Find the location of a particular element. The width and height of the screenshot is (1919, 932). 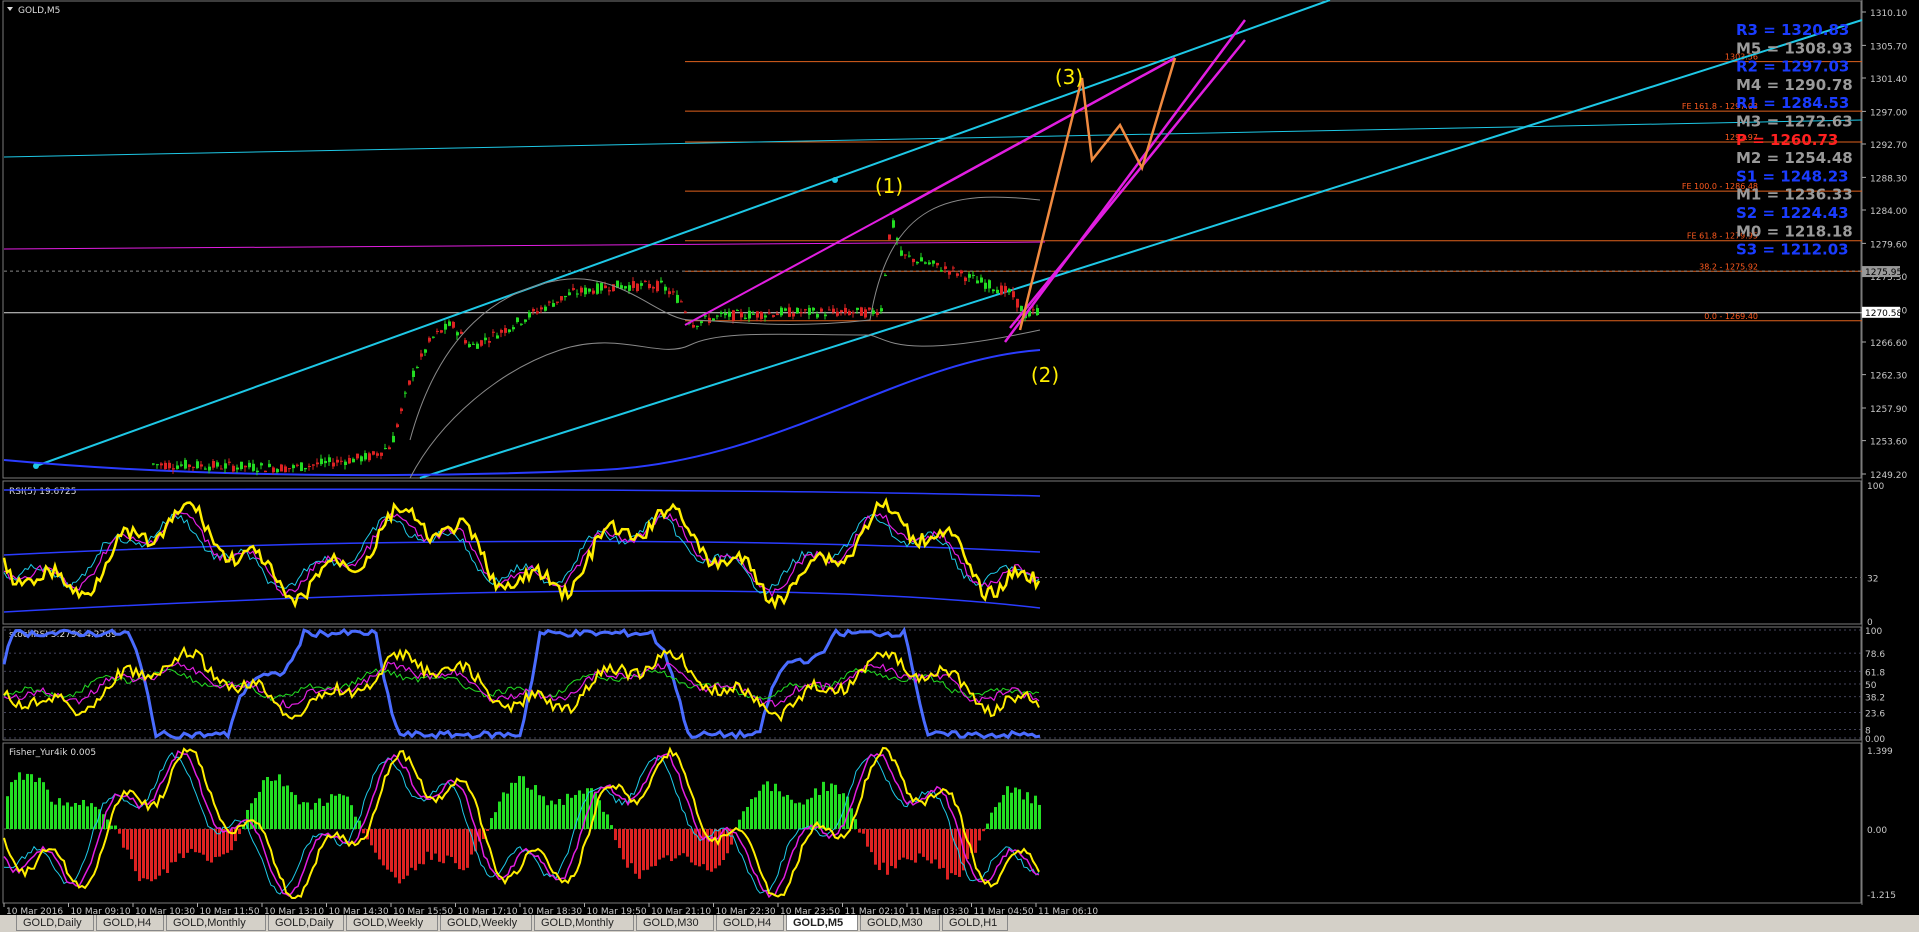

price-tick-label: 1253.60 is located at coordinates (1888, 443).